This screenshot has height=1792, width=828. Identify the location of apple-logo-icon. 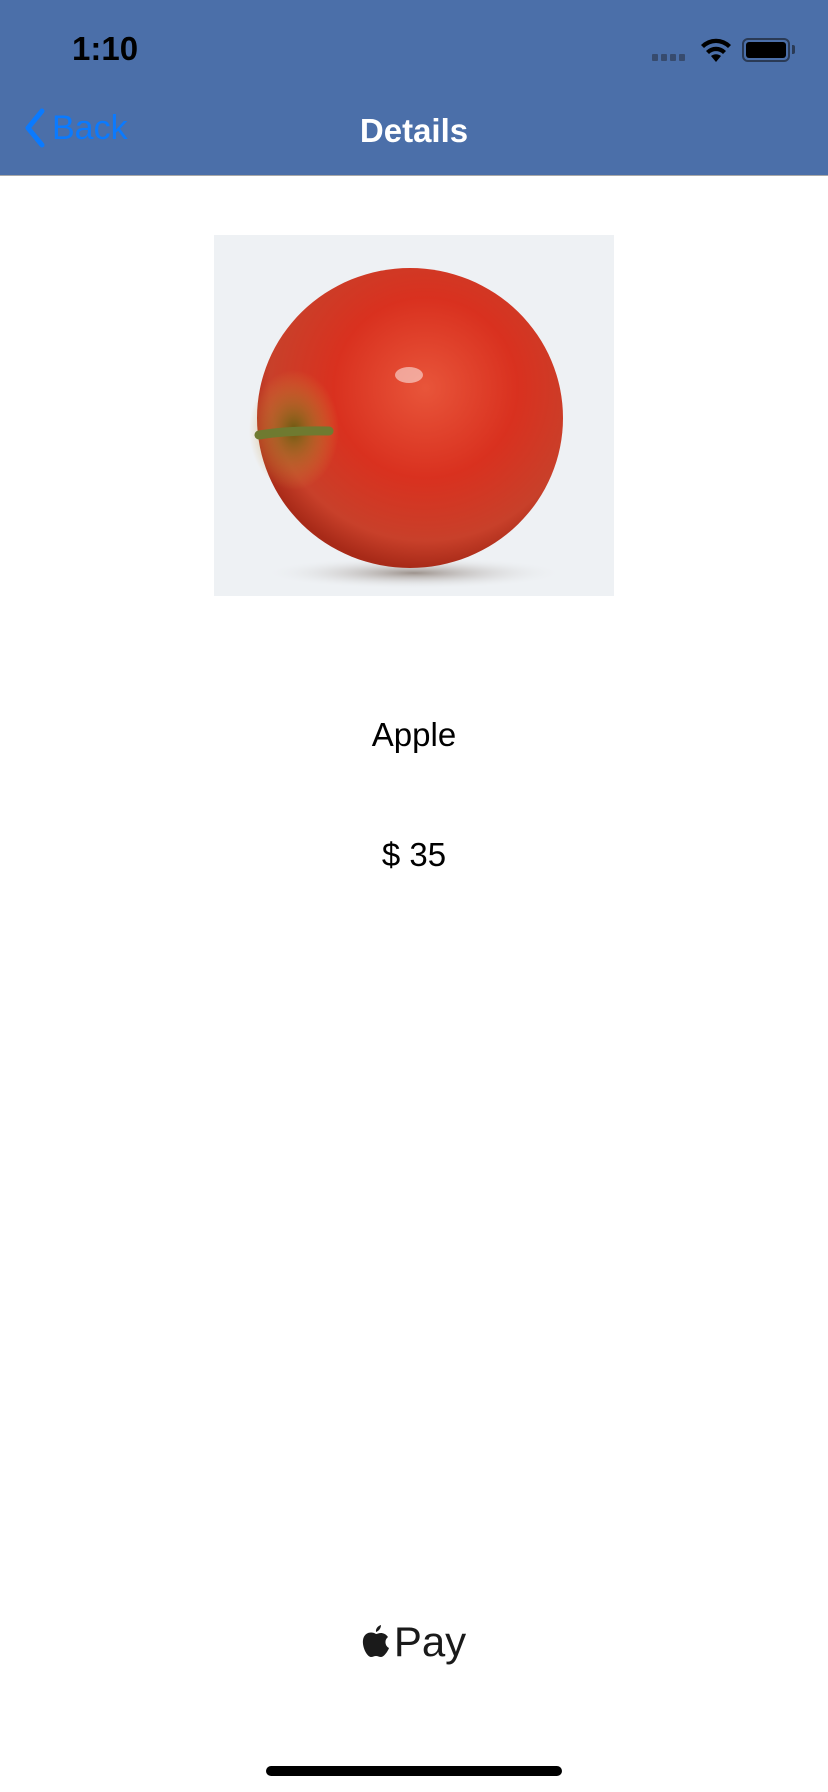
(375, 1641).